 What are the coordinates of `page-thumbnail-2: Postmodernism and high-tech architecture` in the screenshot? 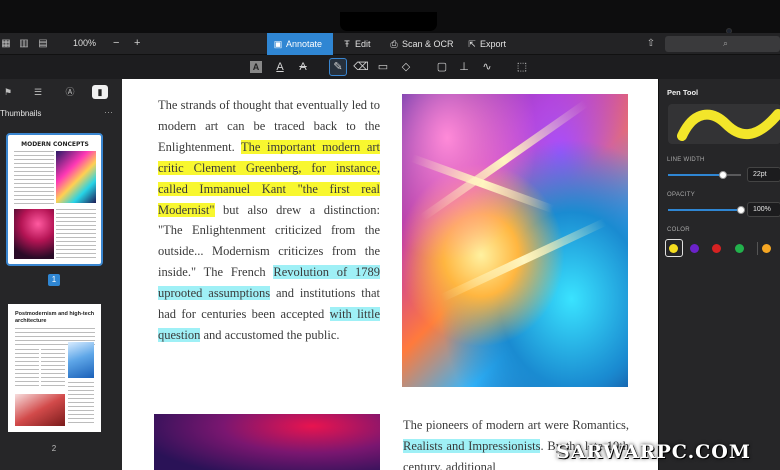 It's located at (54, 368).